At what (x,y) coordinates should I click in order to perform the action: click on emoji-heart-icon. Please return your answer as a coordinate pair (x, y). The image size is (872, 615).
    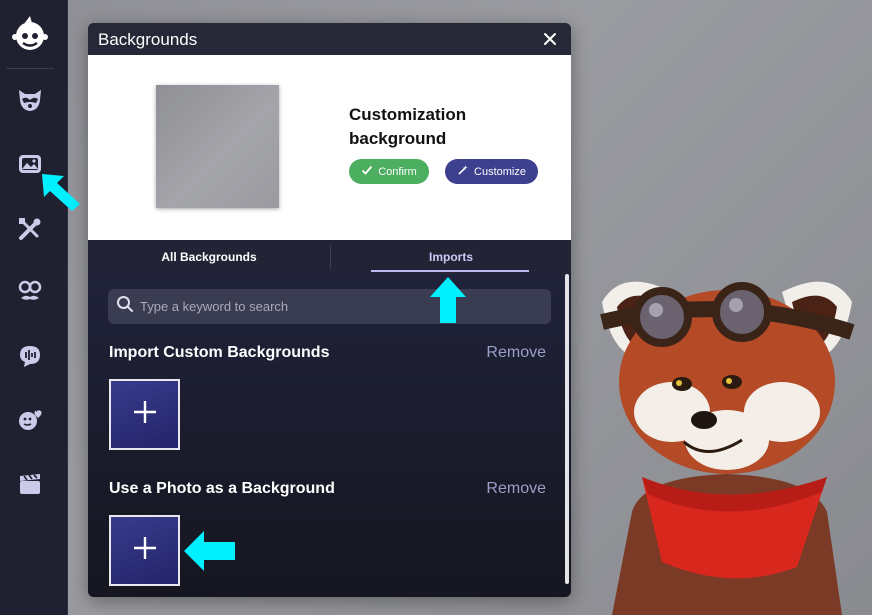
    Looking at the image, I should click on (30, 422).